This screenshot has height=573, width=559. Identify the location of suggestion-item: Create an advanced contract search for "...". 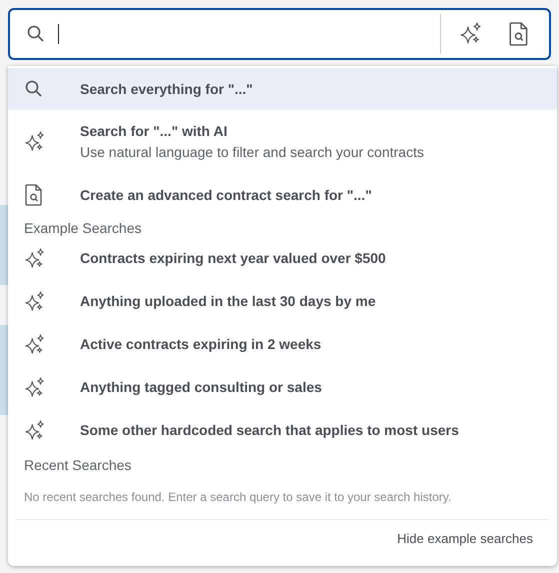
(282, 195).